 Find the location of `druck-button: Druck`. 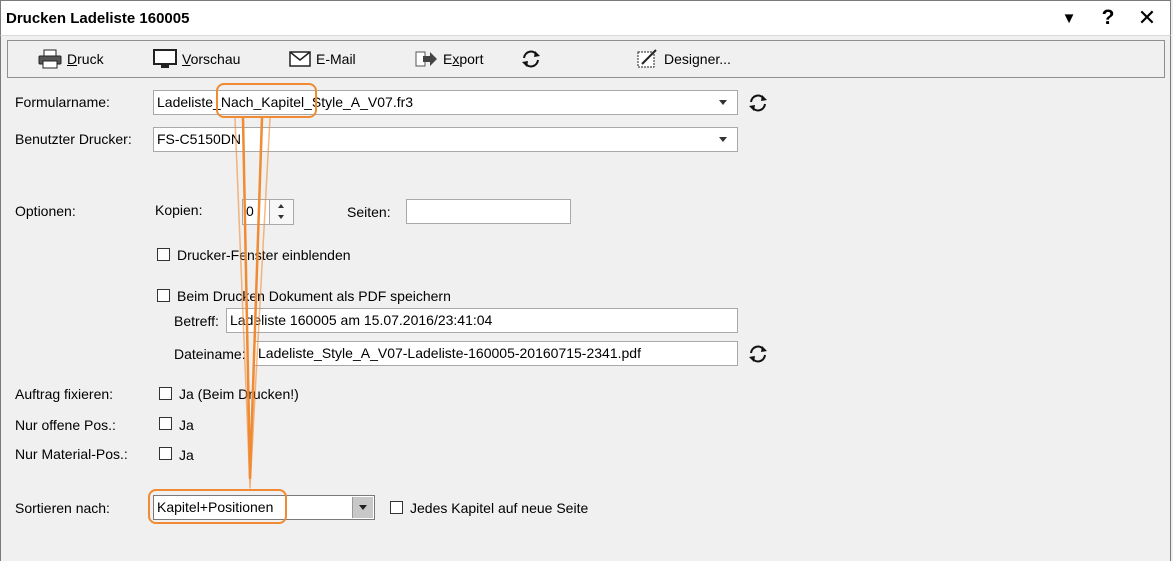

druck-button: Druck is located at coordinates (71, 59).